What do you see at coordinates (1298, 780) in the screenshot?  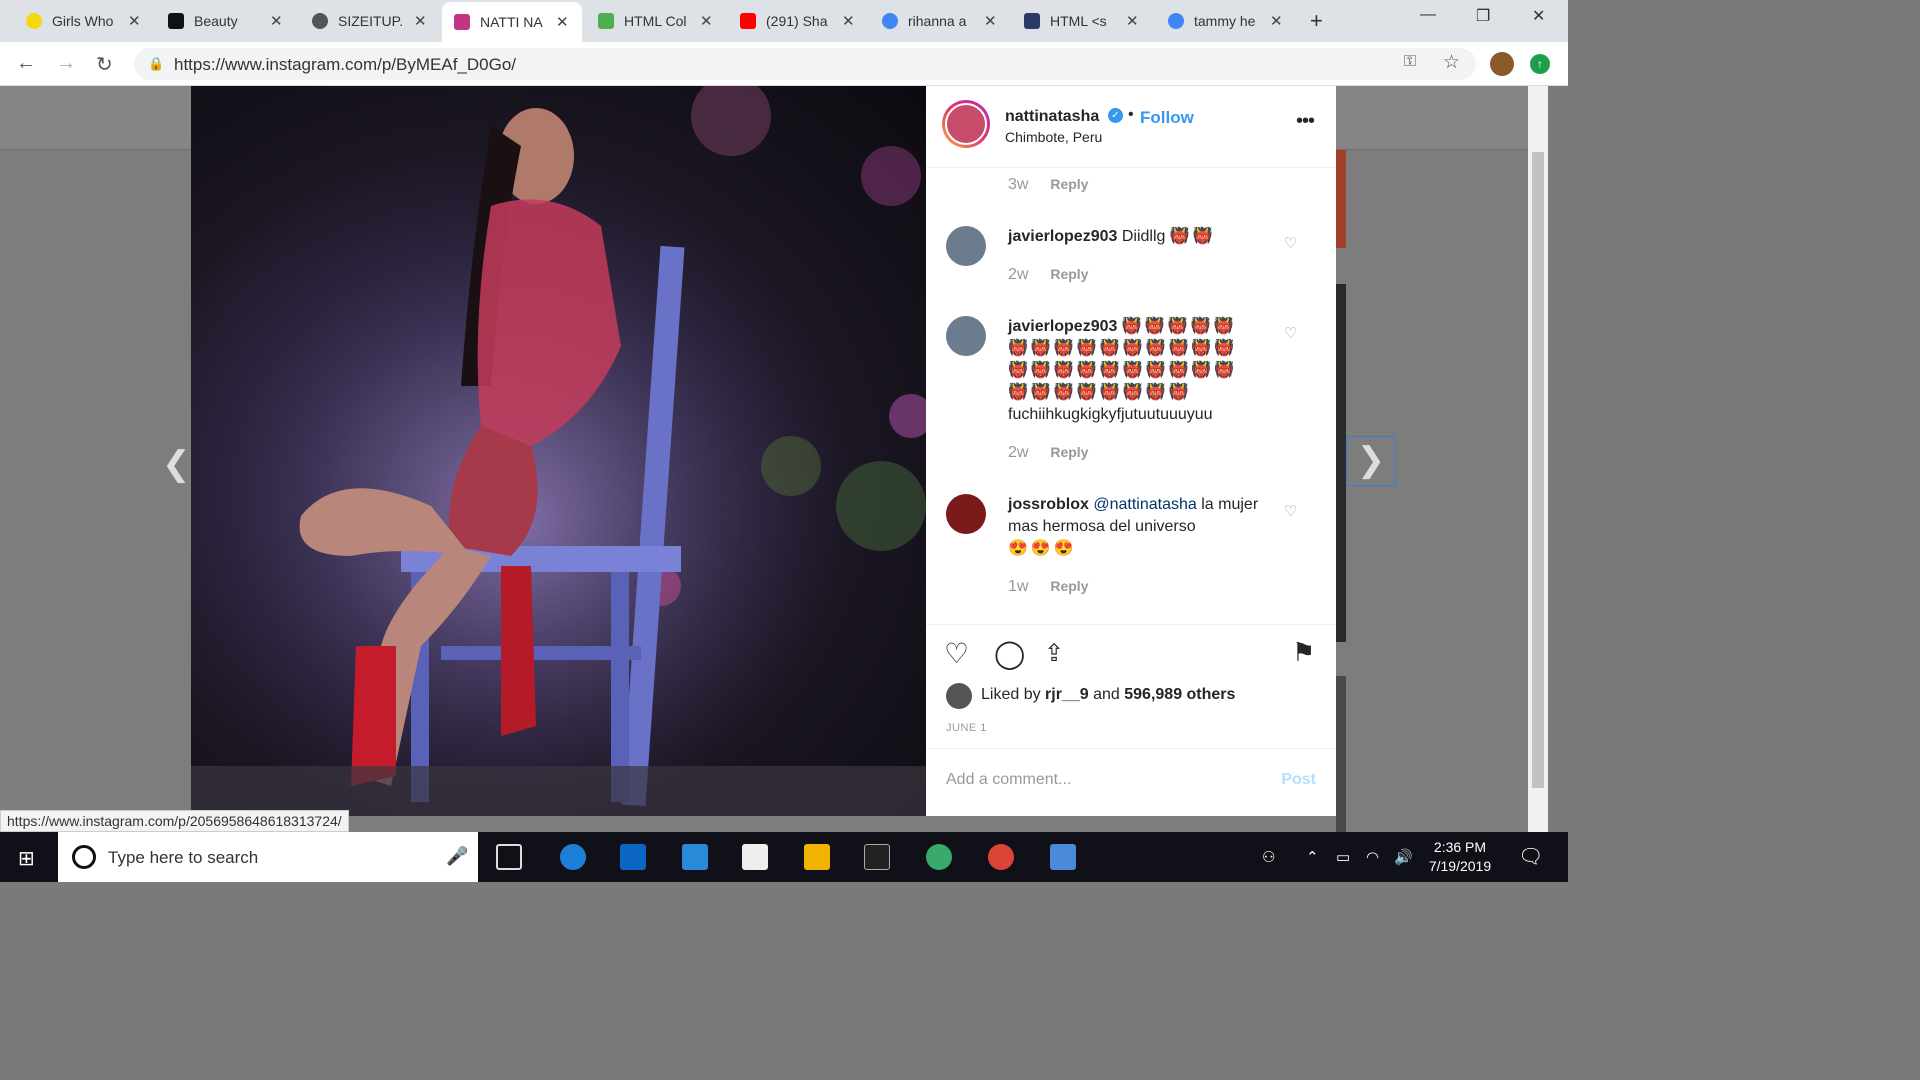 I see `post-comment-button: Post` at bounding box center [1298, 780].